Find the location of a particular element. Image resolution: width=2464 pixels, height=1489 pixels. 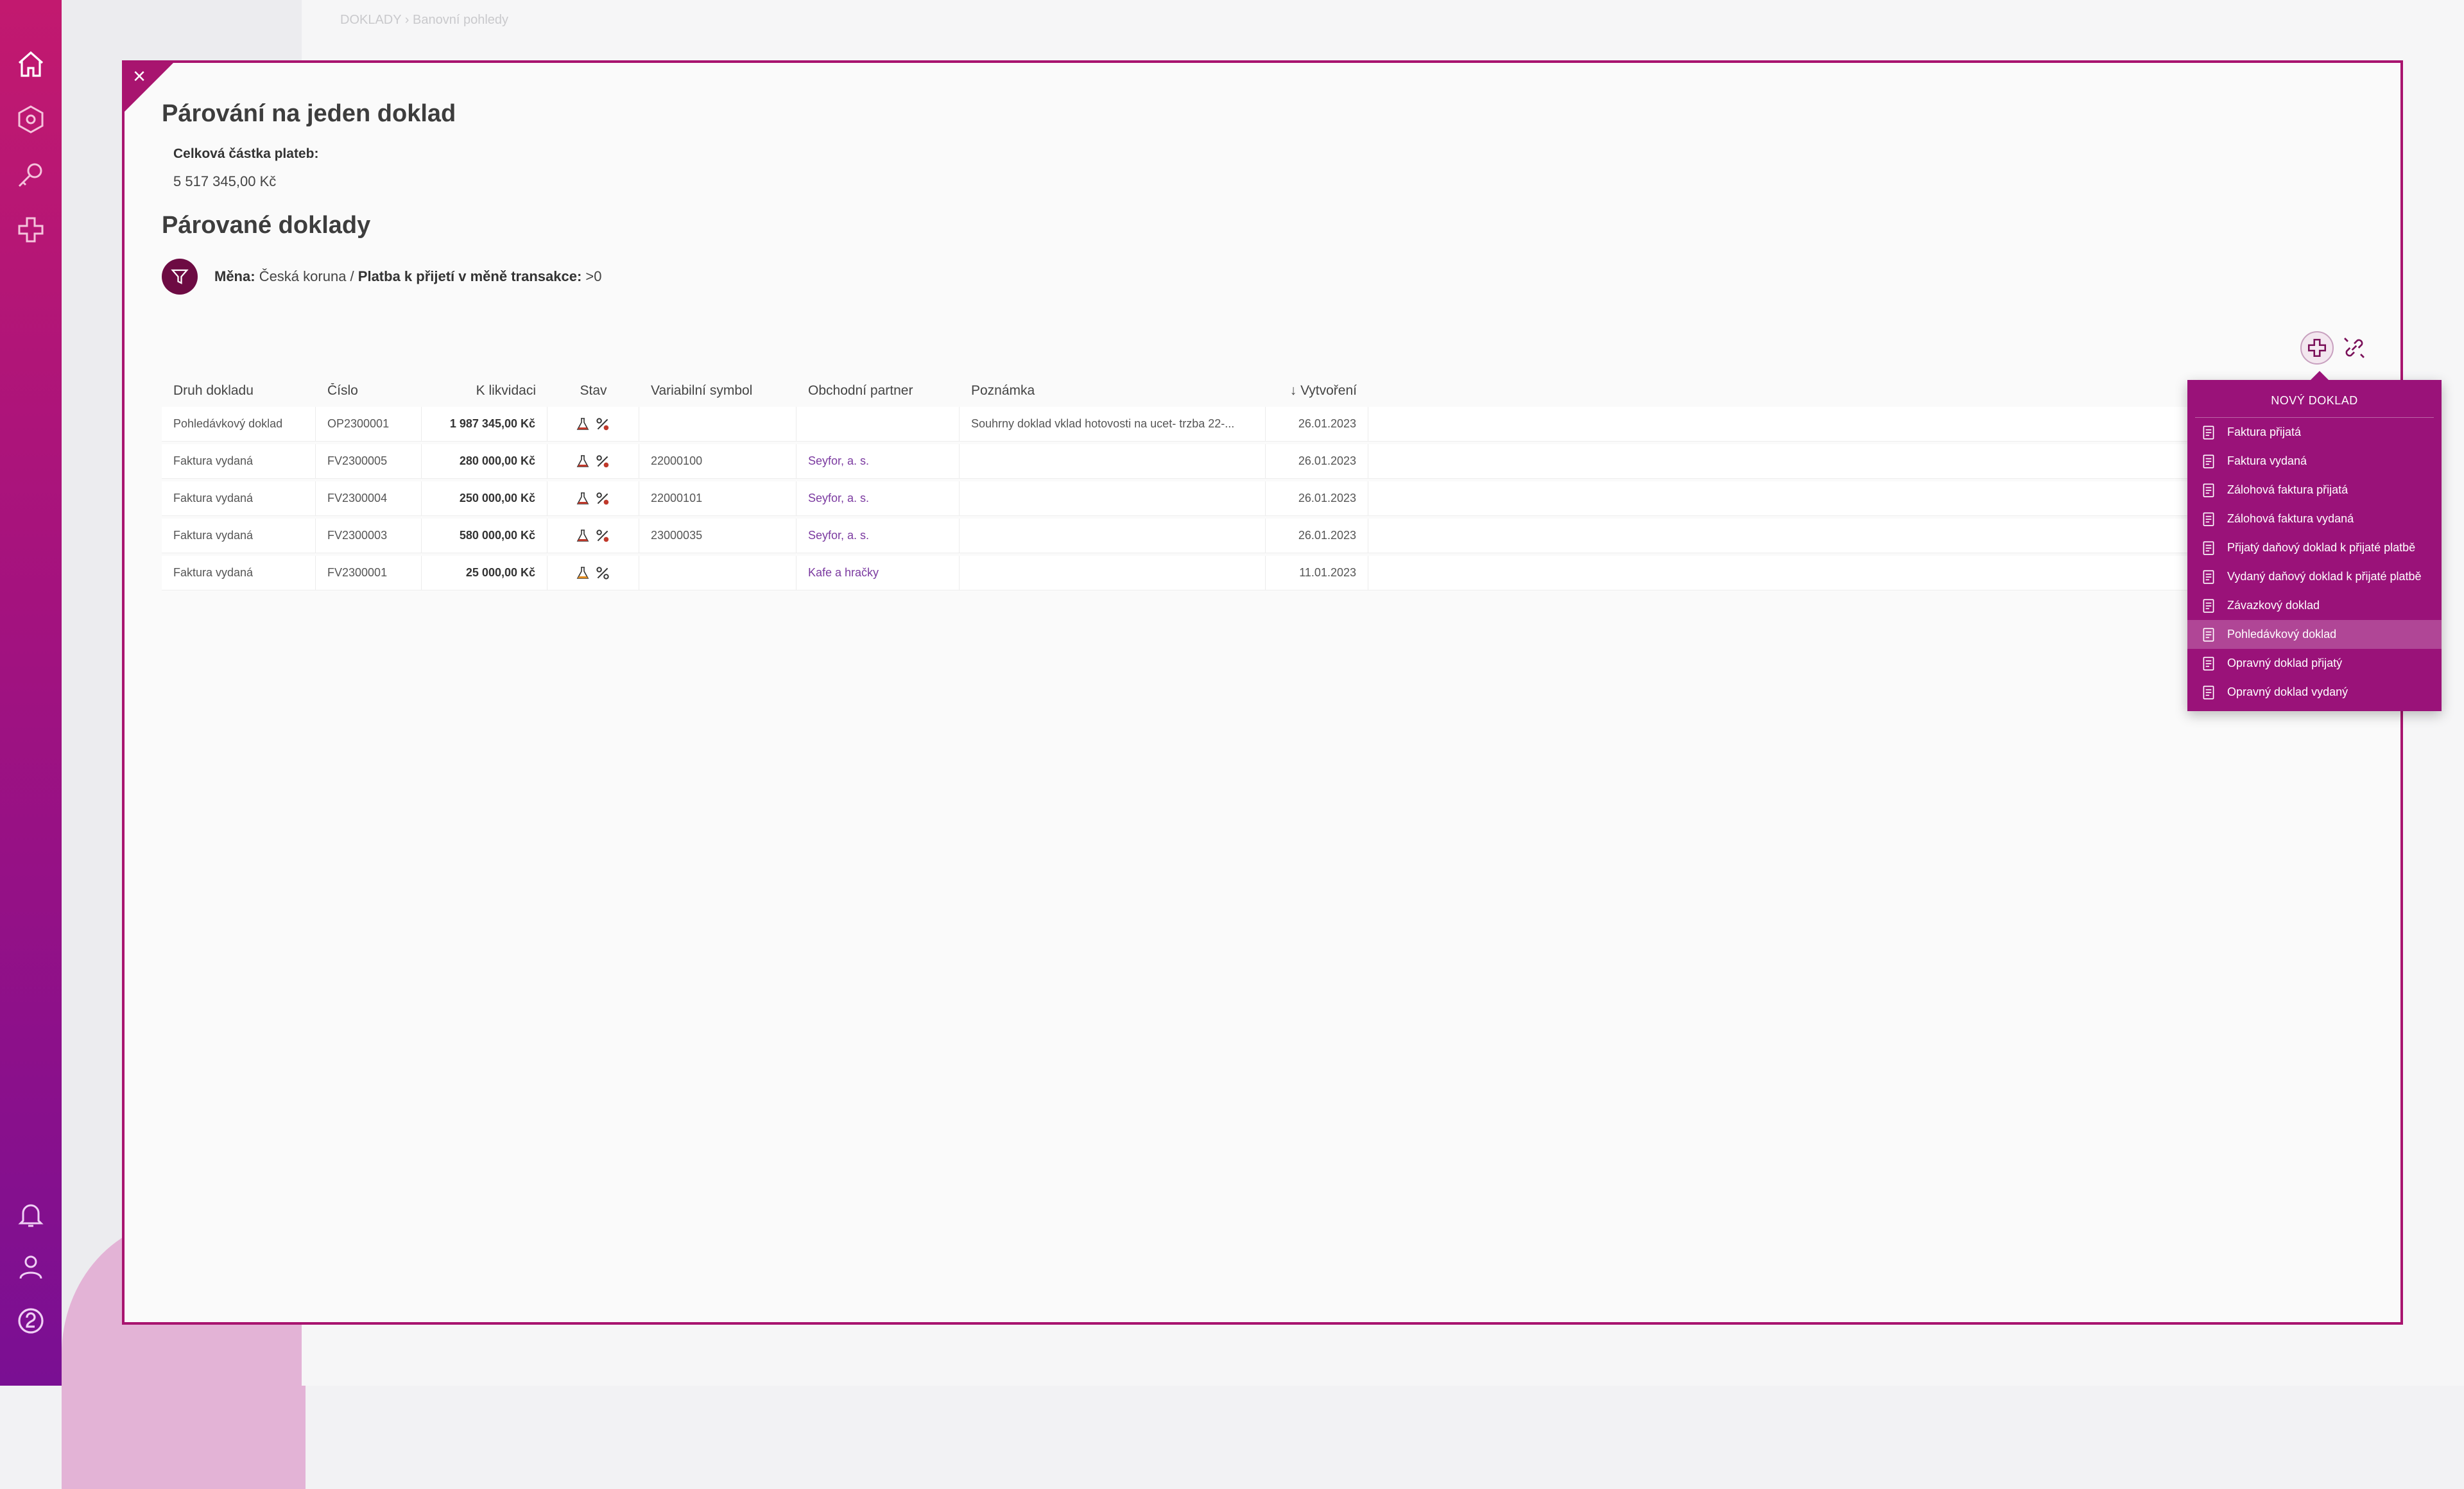

background-breadcrumb: DOKLADY › Banovní pohledy is located at coordinates (424, 20).